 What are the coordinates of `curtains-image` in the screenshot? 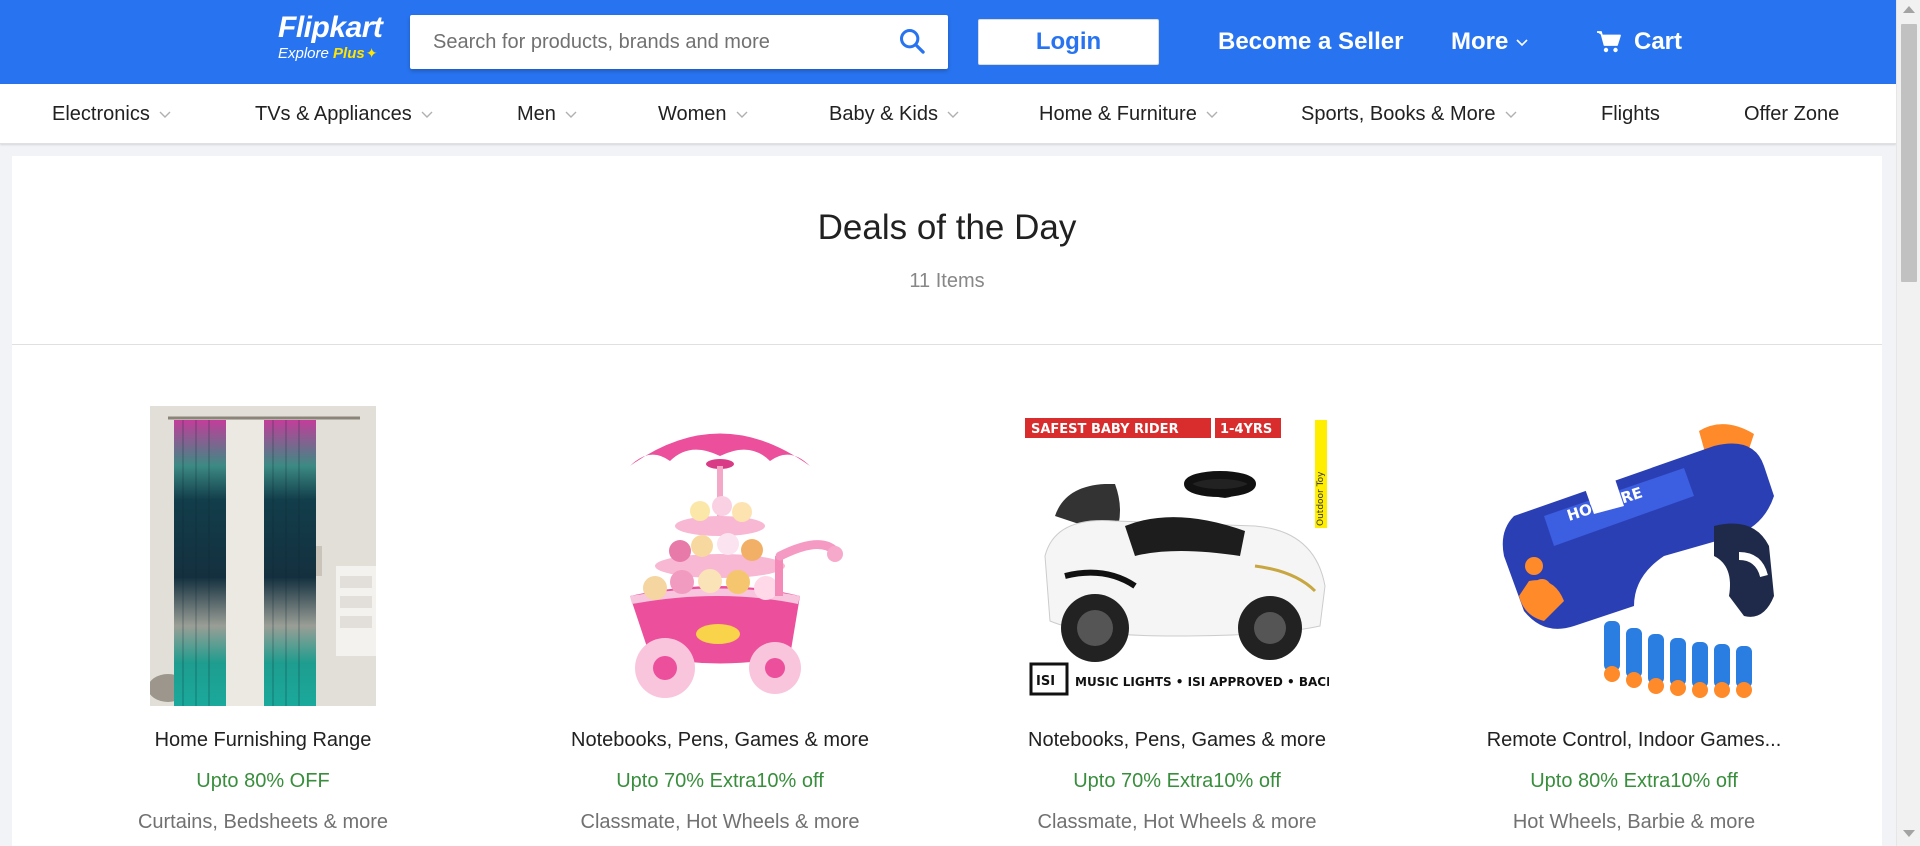 It's located at (263, 556).